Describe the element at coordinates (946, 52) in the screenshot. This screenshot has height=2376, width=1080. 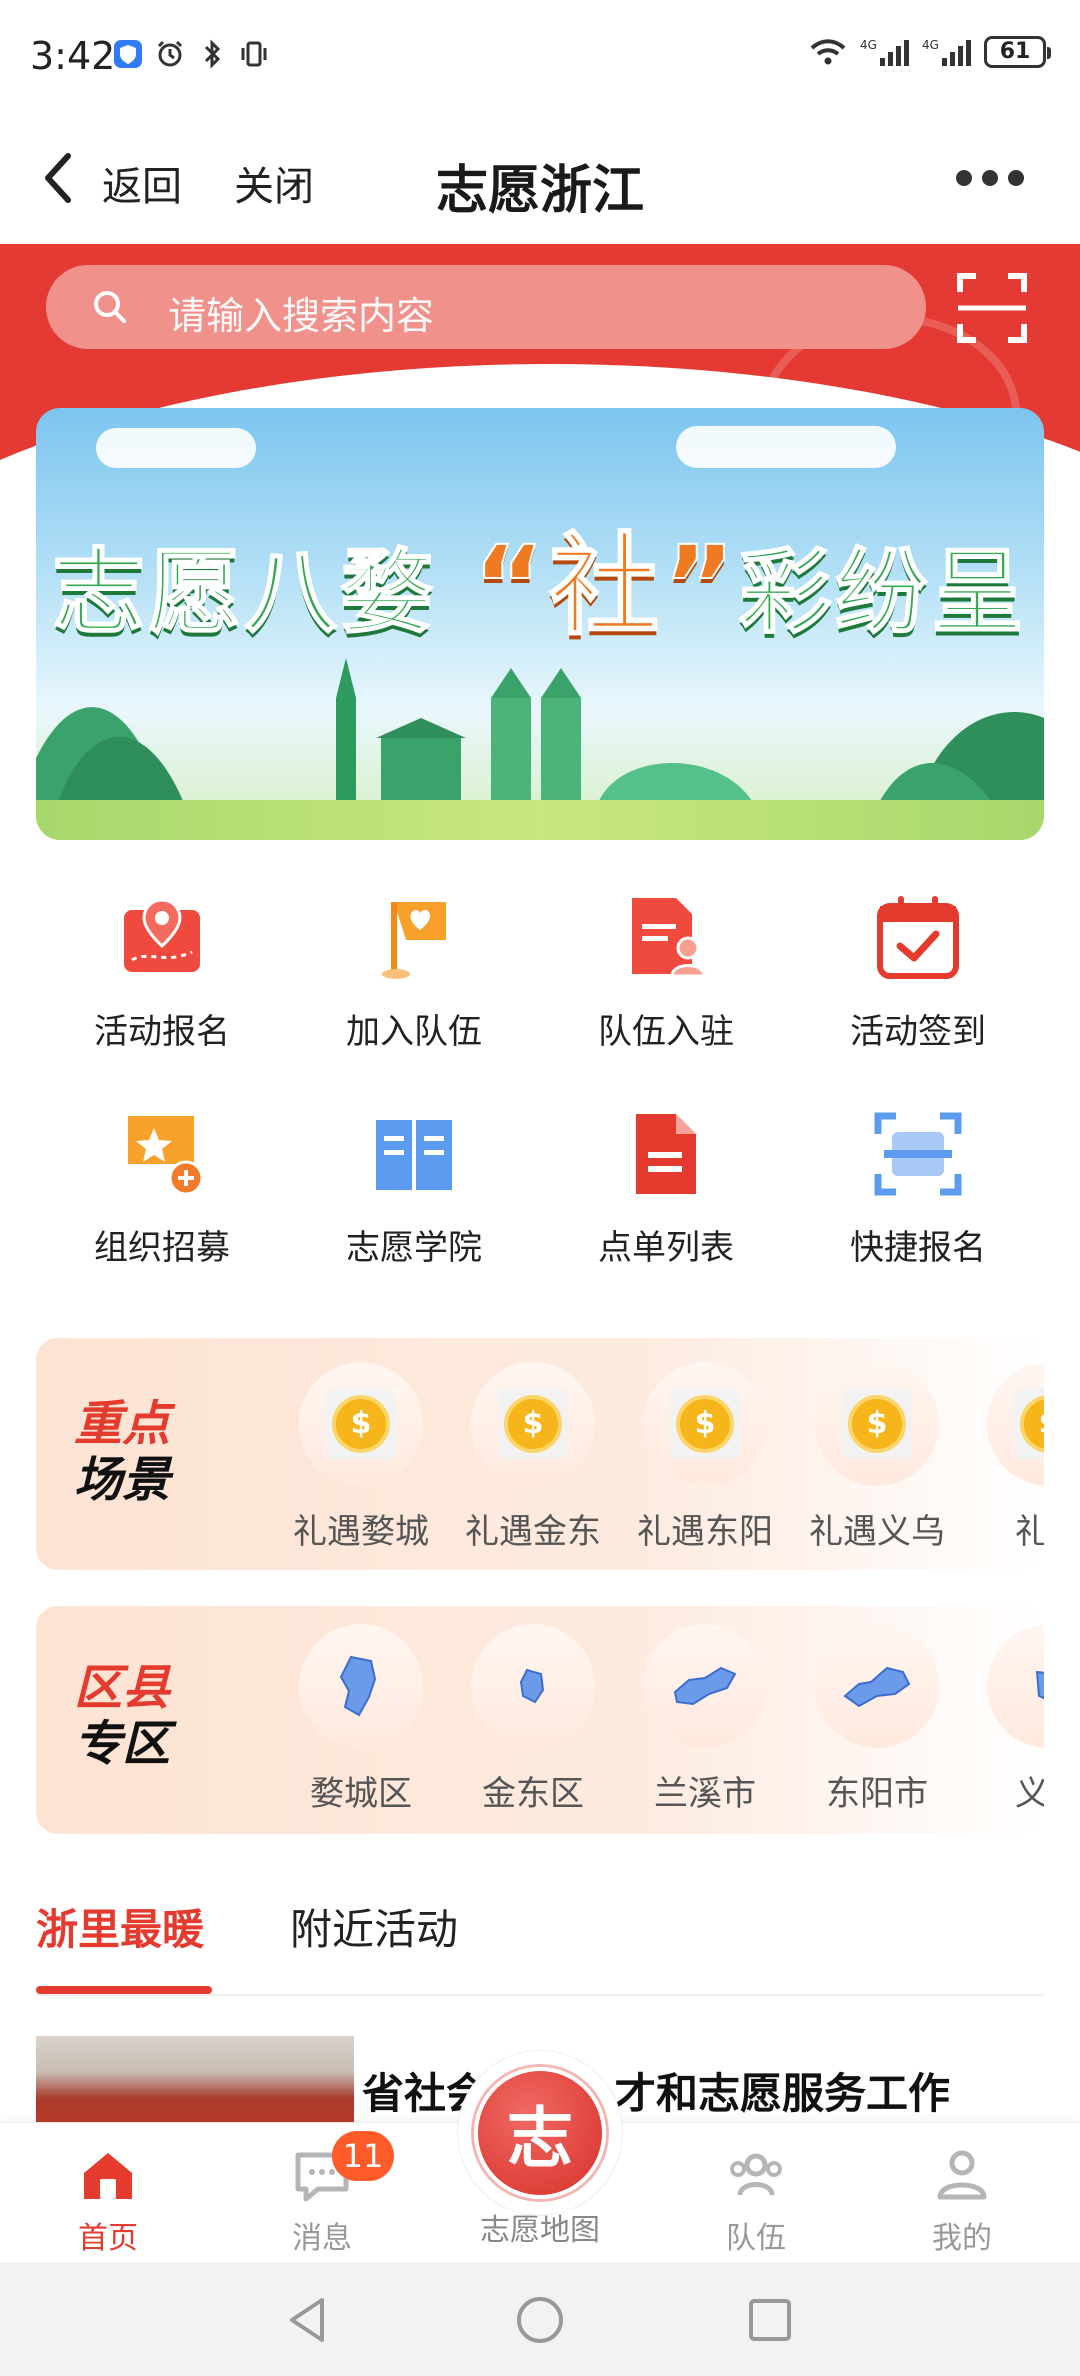
I see `signal-icon-2: 4G` at that location.